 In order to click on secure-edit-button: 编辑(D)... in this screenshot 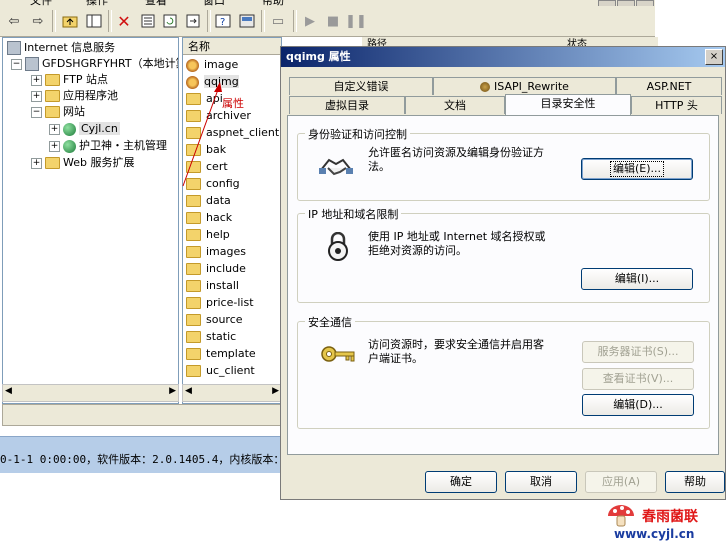, I will do `click(638, 405)`.